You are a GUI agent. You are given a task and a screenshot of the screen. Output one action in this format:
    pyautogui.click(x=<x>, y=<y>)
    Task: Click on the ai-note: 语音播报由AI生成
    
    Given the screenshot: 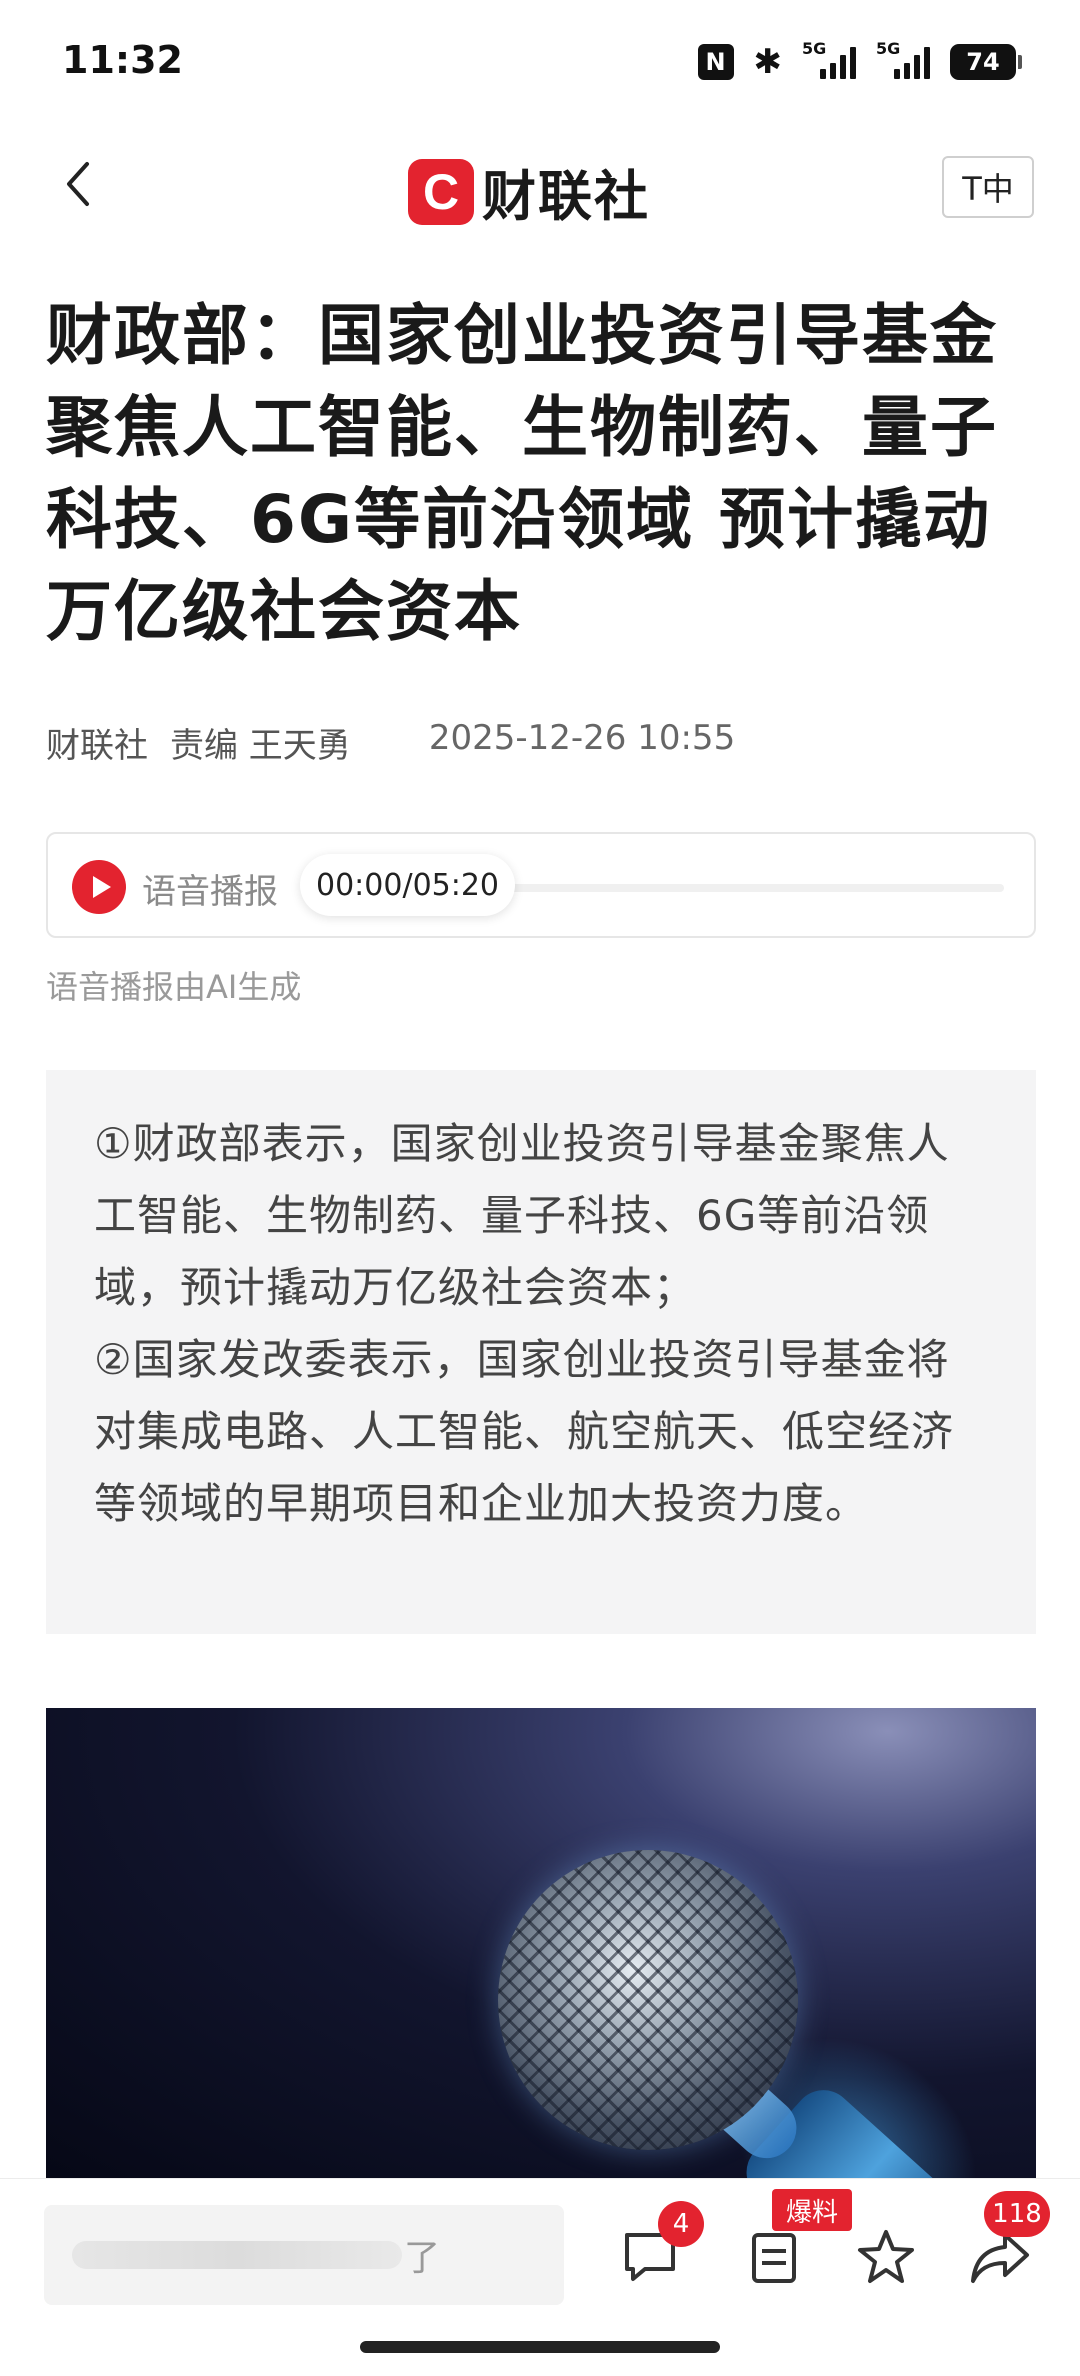 What is the action you would take?
    pyautogui.click(x=174, y=987)
    